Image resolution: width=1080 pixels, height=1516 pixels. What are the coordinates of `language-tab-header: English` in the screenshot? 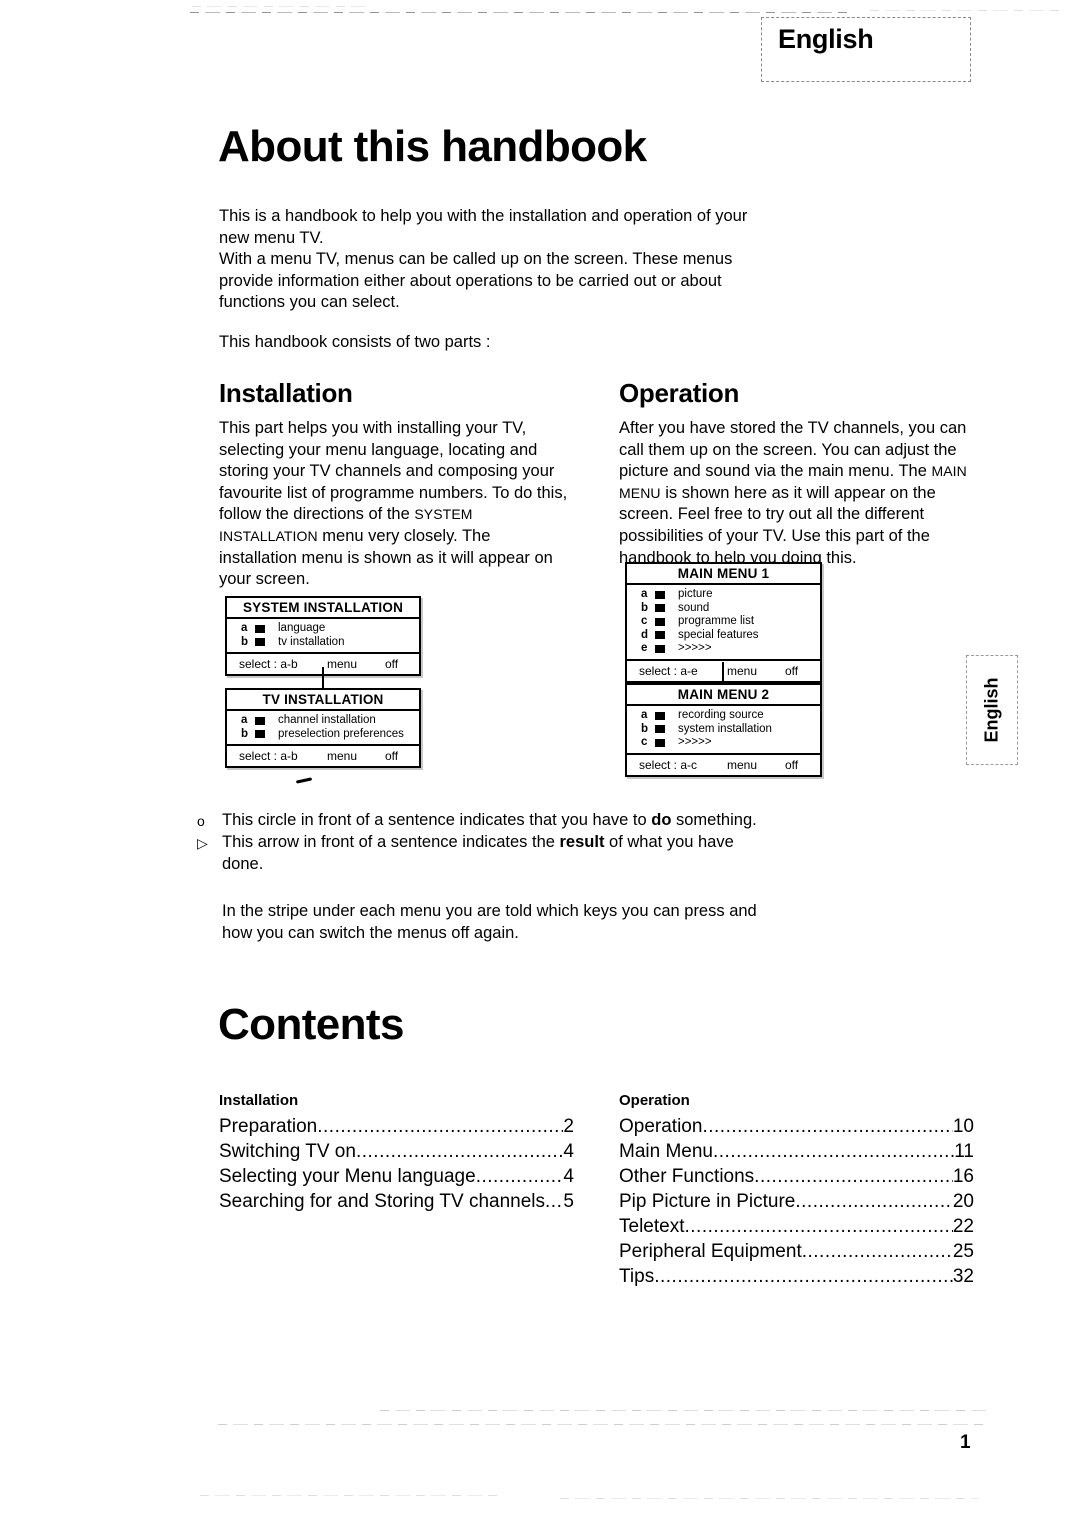 It's located at (866, 49).